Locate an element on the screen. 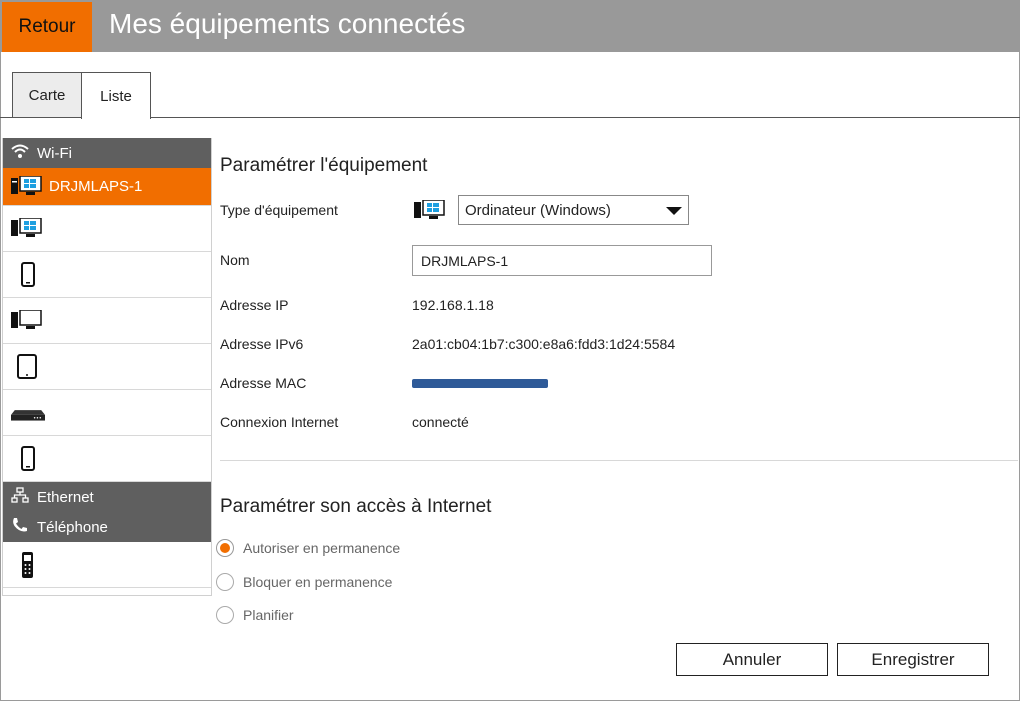 This screenshot has width=1020, height=701. internet-connection-label: Connexion Internet is located at coordinates (279, 422).